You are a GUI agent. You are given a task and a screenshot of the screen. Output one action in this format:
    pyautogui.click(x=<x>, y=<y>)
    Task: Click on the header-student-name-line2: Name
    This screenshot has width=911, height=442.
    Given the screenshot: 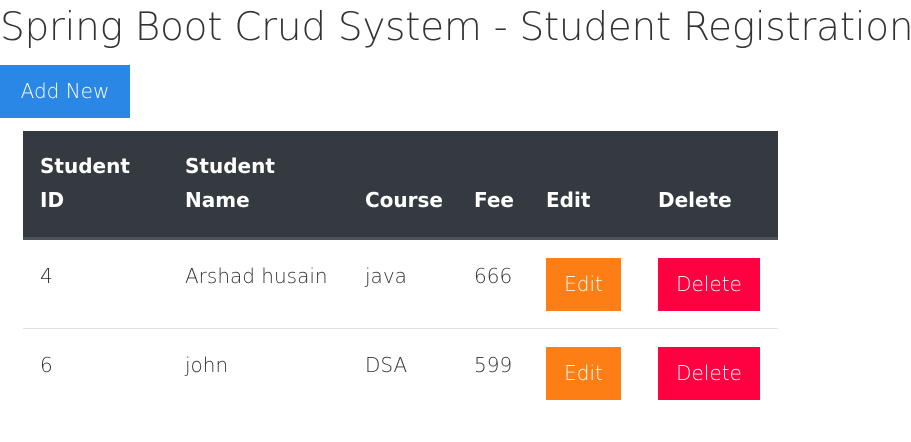 What is the action you would take?
    pyautogui.click(x=217, y=200)
    